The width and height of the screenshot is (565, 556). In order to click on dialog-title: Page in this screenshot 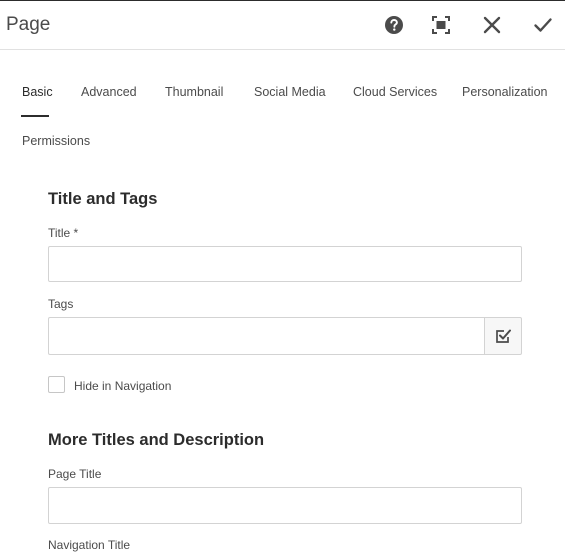, I will do `click(28, 24)`.